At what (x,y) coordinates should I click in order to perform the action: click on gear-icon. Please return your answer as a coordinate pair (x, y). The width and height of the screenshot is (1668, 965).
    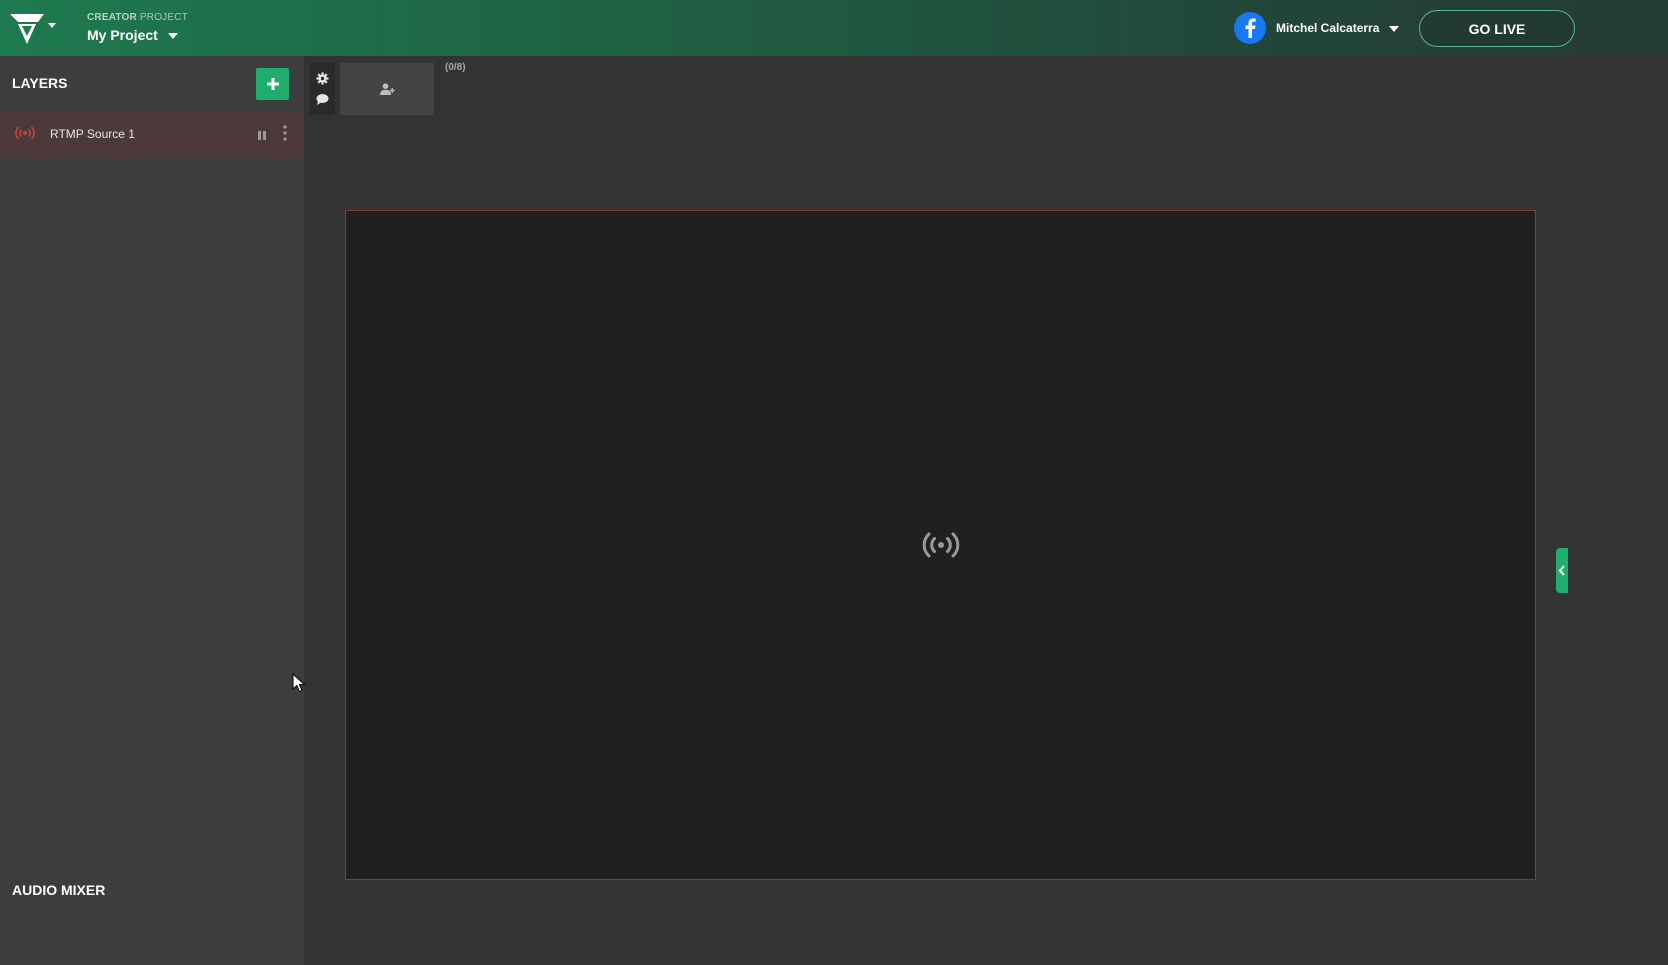
    Looking at the image, I should click on (322, 78).